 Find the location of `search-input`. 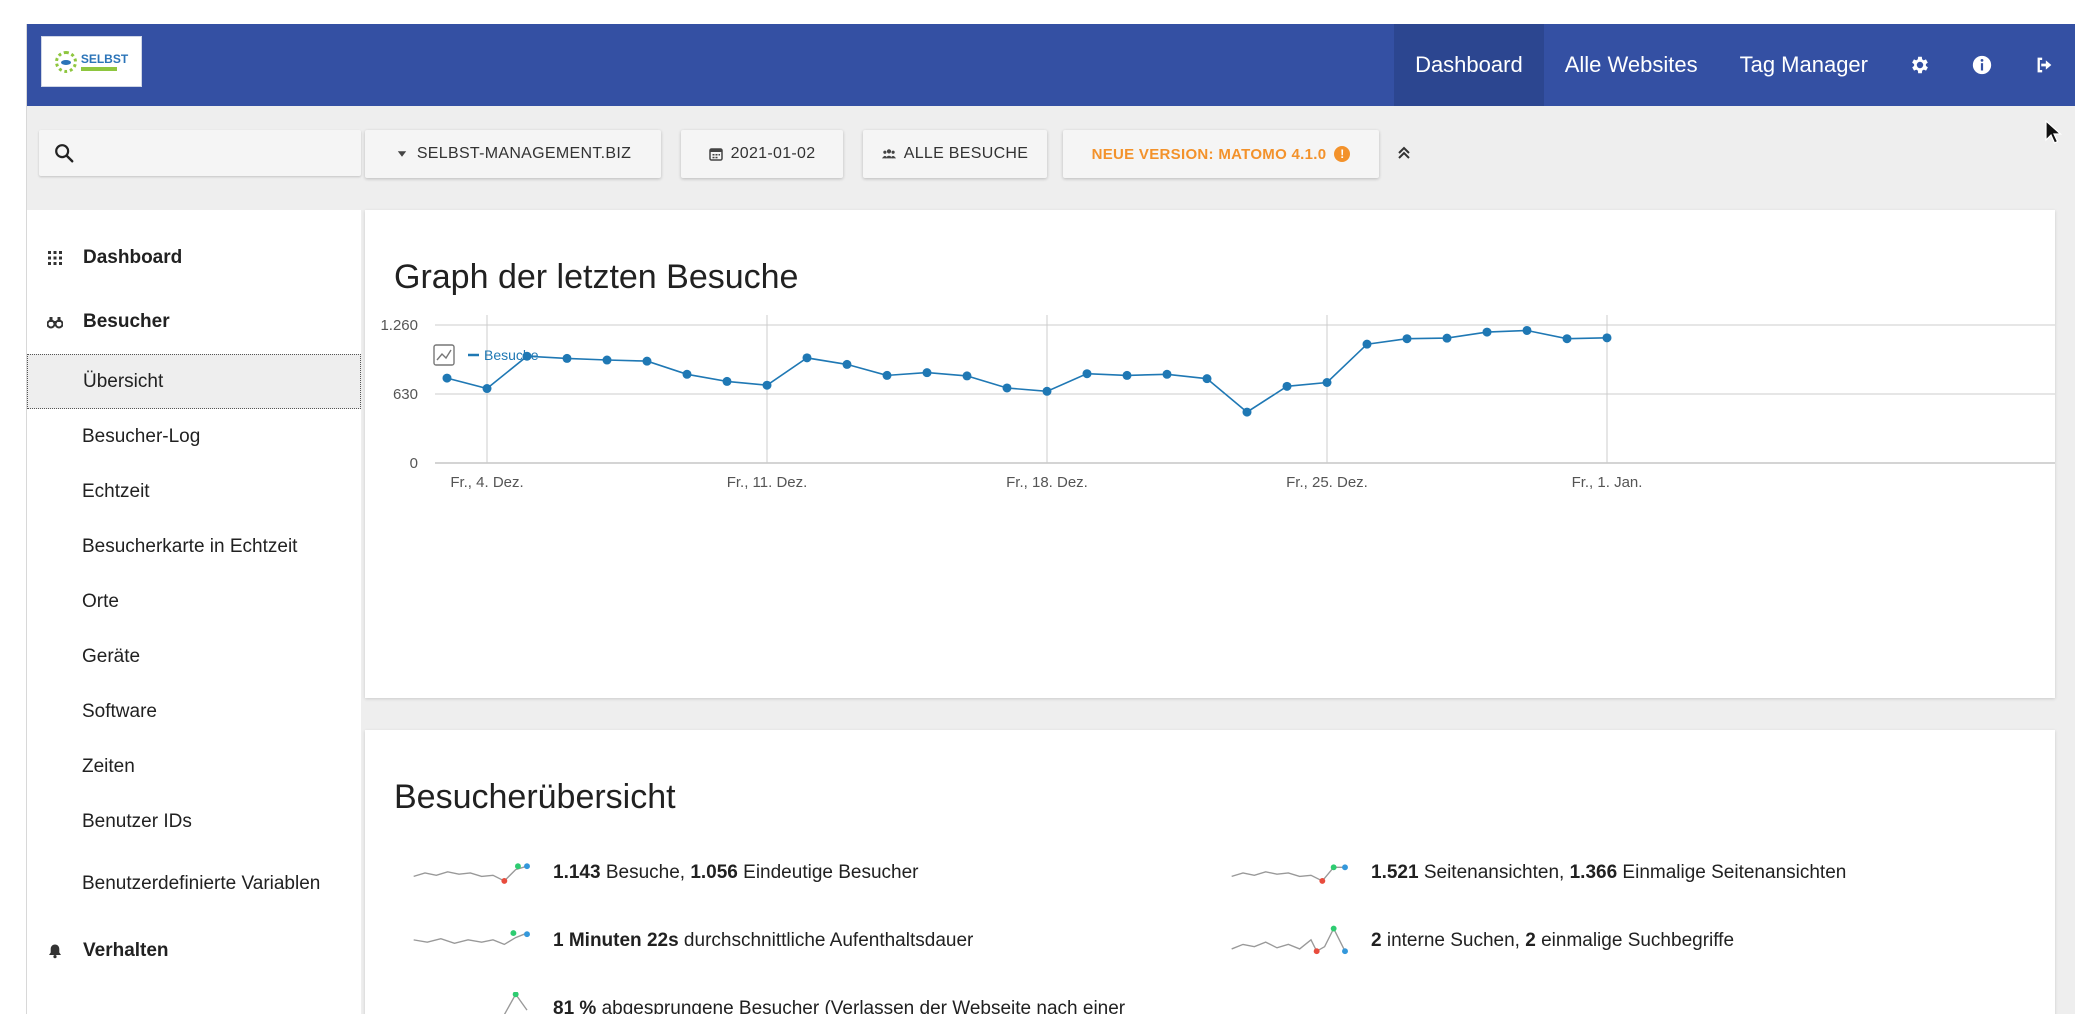

search-input is located at coordinates (213, 153).